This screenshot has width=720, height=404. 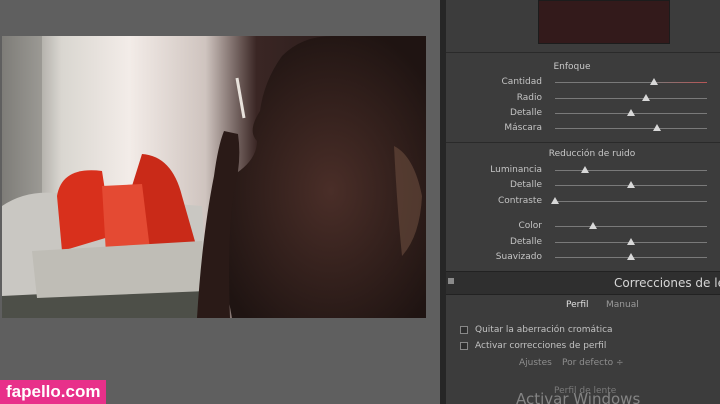 I want to click on slider-luminancia: Luminancia, so click(x=583, y=170).